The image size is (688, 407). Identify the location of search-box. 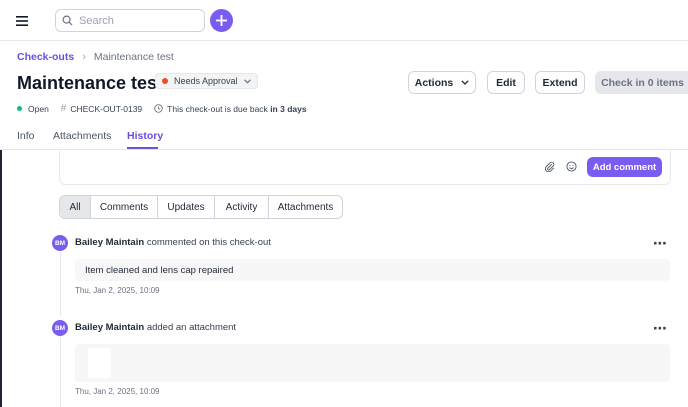
(130, 20).